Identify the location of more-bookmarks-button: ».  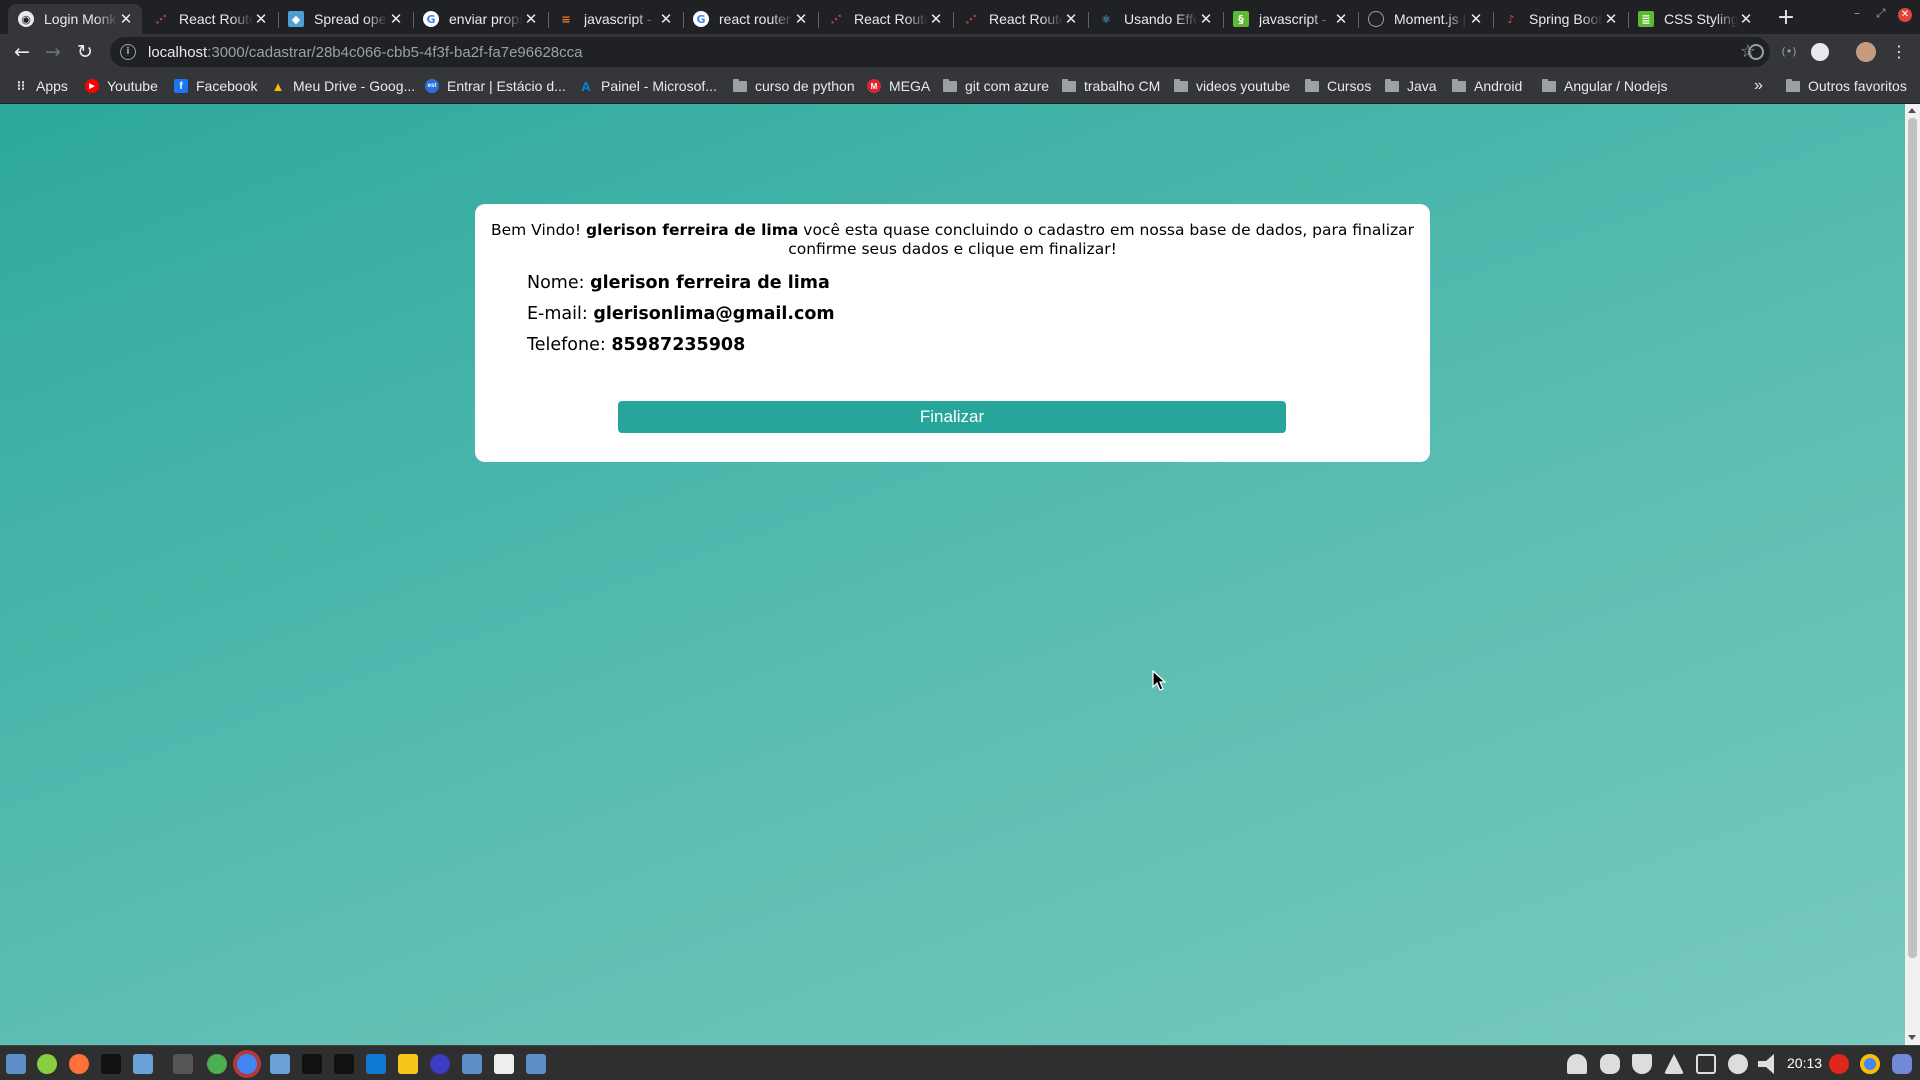
(1758, 86).